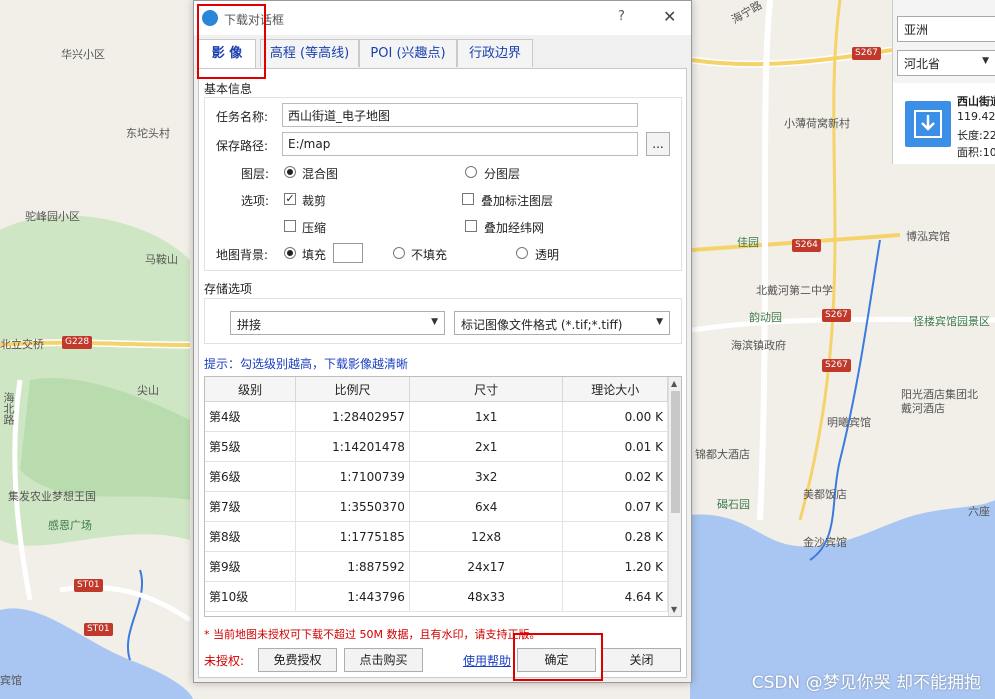  I want to click on region-info-card: 西山街道 119.42 长度:22 面积:10, so click(944, 123).